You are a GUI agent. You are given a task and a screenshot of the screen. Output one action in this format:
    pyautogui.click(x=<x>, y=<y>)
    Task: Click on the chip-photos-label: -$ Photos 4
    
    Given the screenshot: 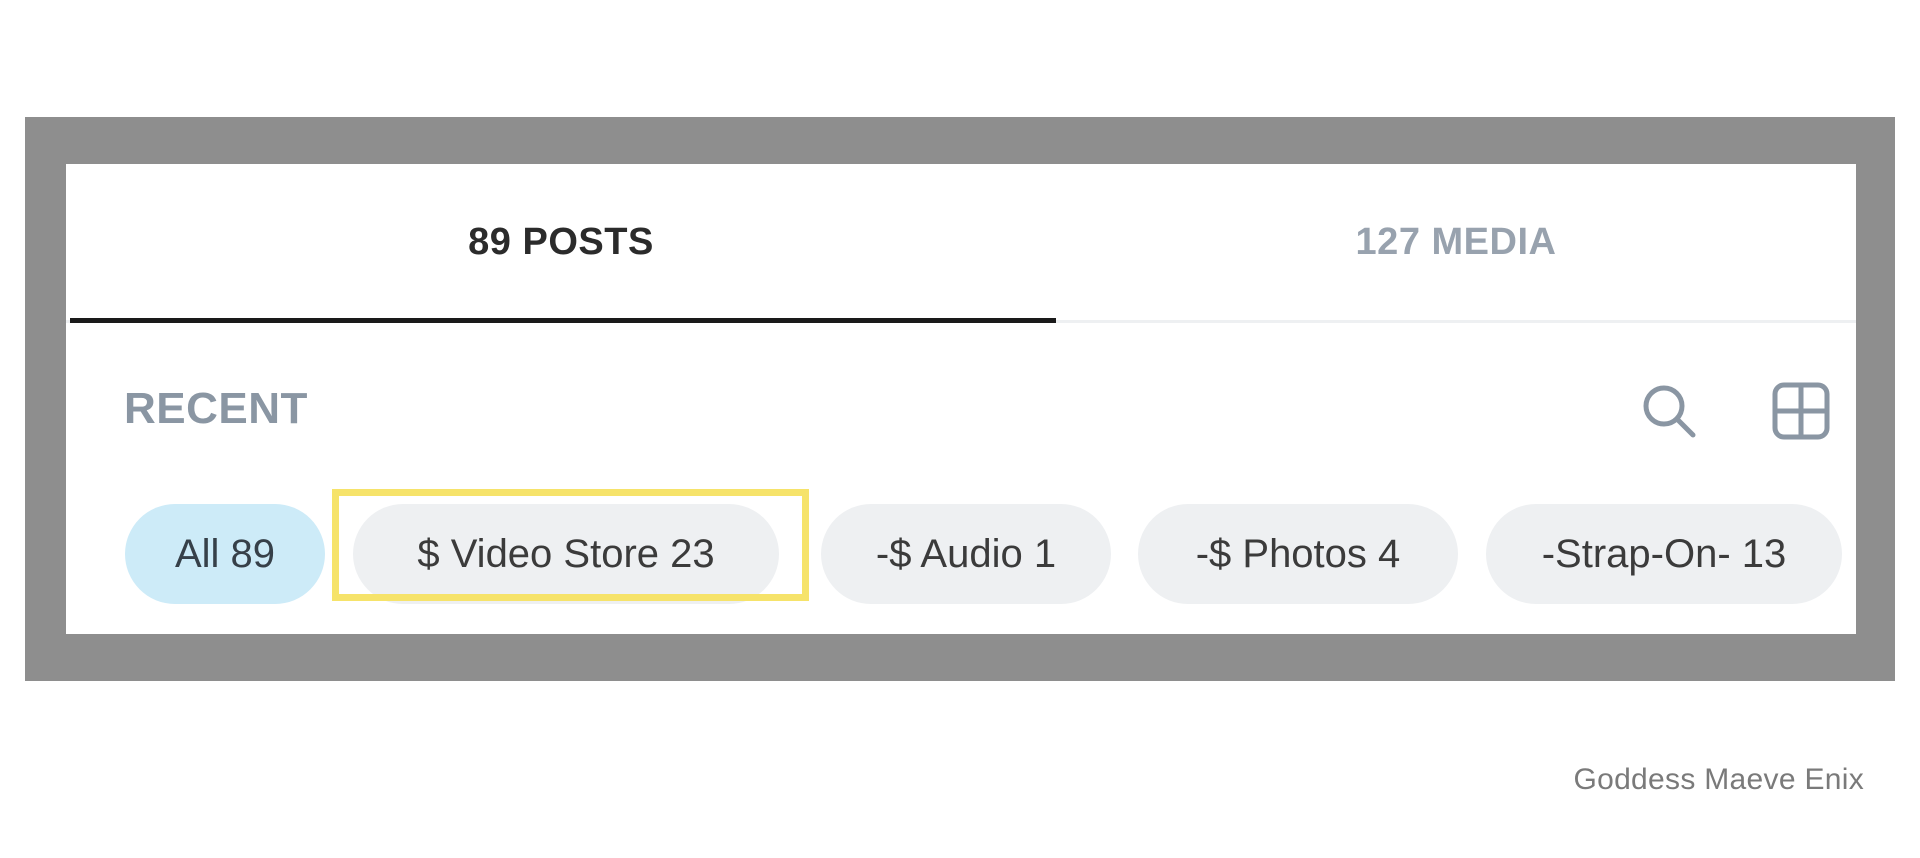 What is the action you would take?
    pyautogui.click(x=1298, y=553)
    